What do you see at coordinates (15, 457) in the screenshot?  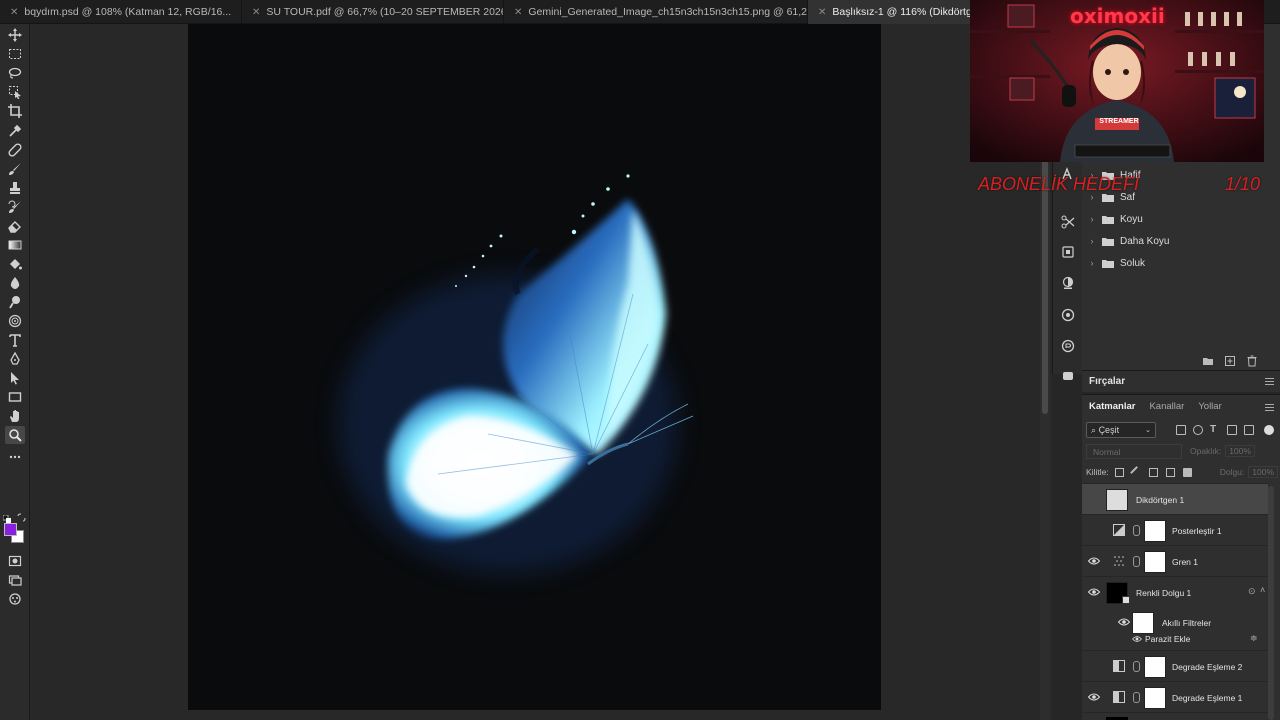 I see `more-tools-button` at bounding box center [15, 457].